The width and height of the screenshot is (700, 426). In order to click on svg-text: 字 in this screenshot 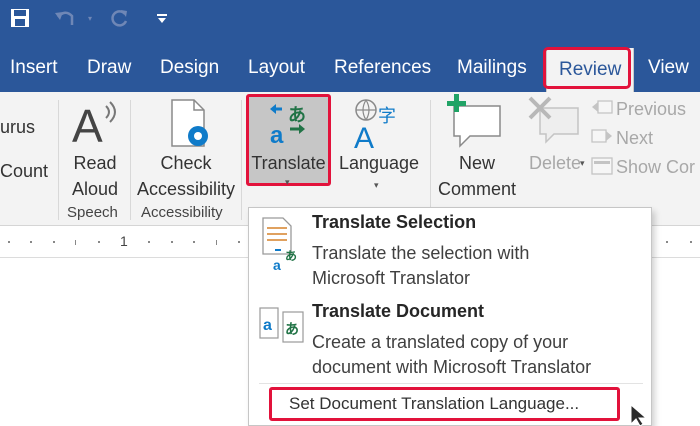, I will do `click(387, 116)`.